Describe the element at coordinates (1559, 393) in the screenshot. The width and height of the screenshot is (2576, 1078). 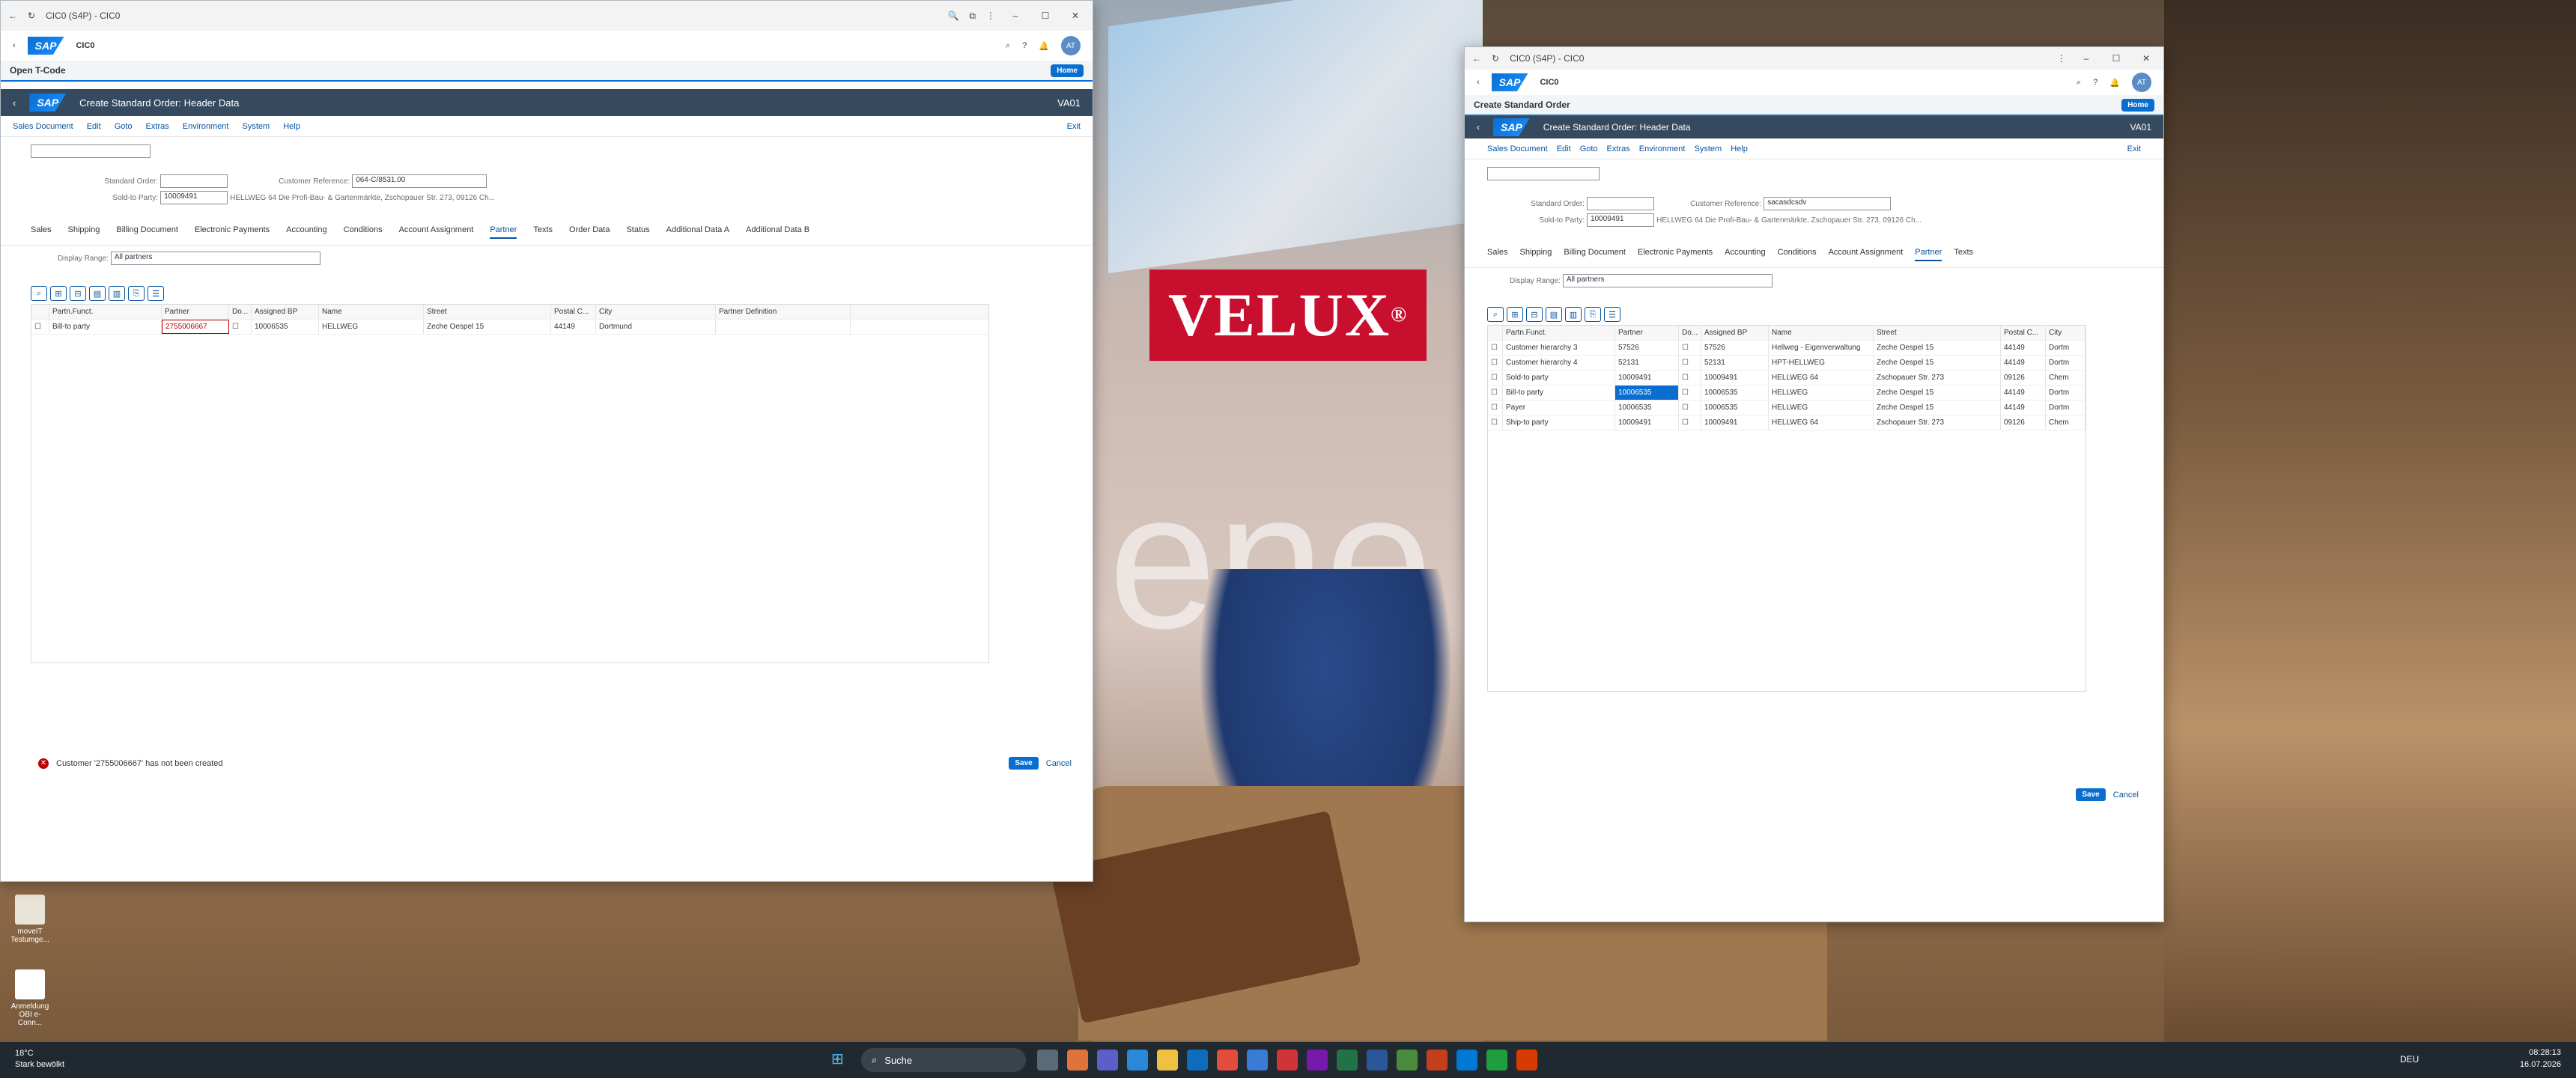
I see `partner-function-cell: Bill-to party` at that location.